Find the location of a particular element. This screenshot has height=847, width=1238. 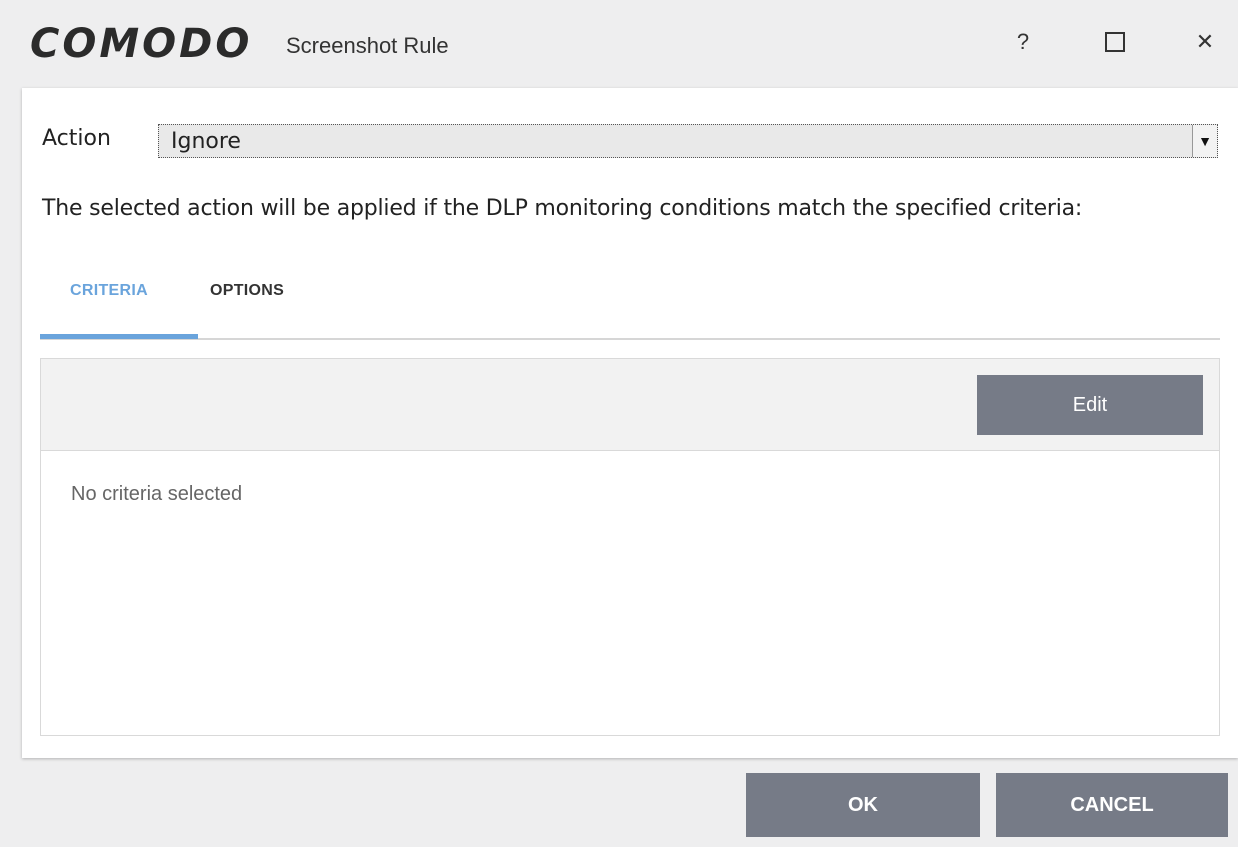

tab-criteria: CRITERIA is located at coordinates (109, 291).